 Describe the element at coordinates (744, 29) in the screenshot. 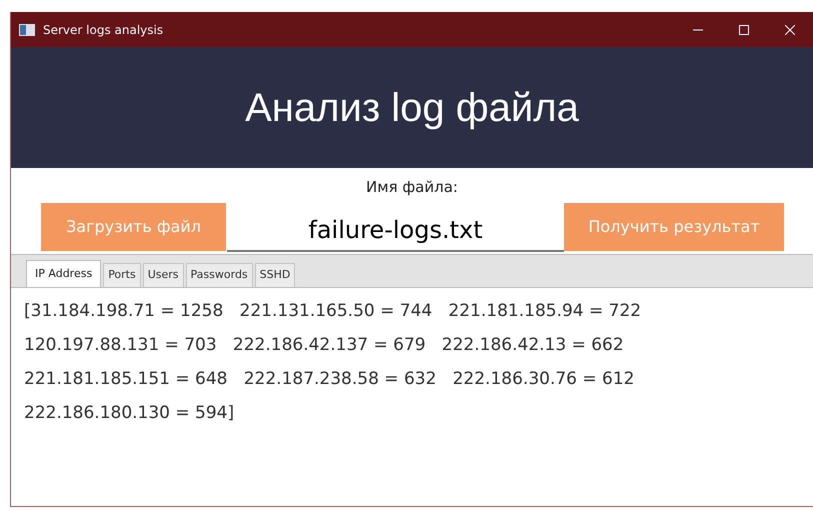

I see `maximize-icon` at that location.